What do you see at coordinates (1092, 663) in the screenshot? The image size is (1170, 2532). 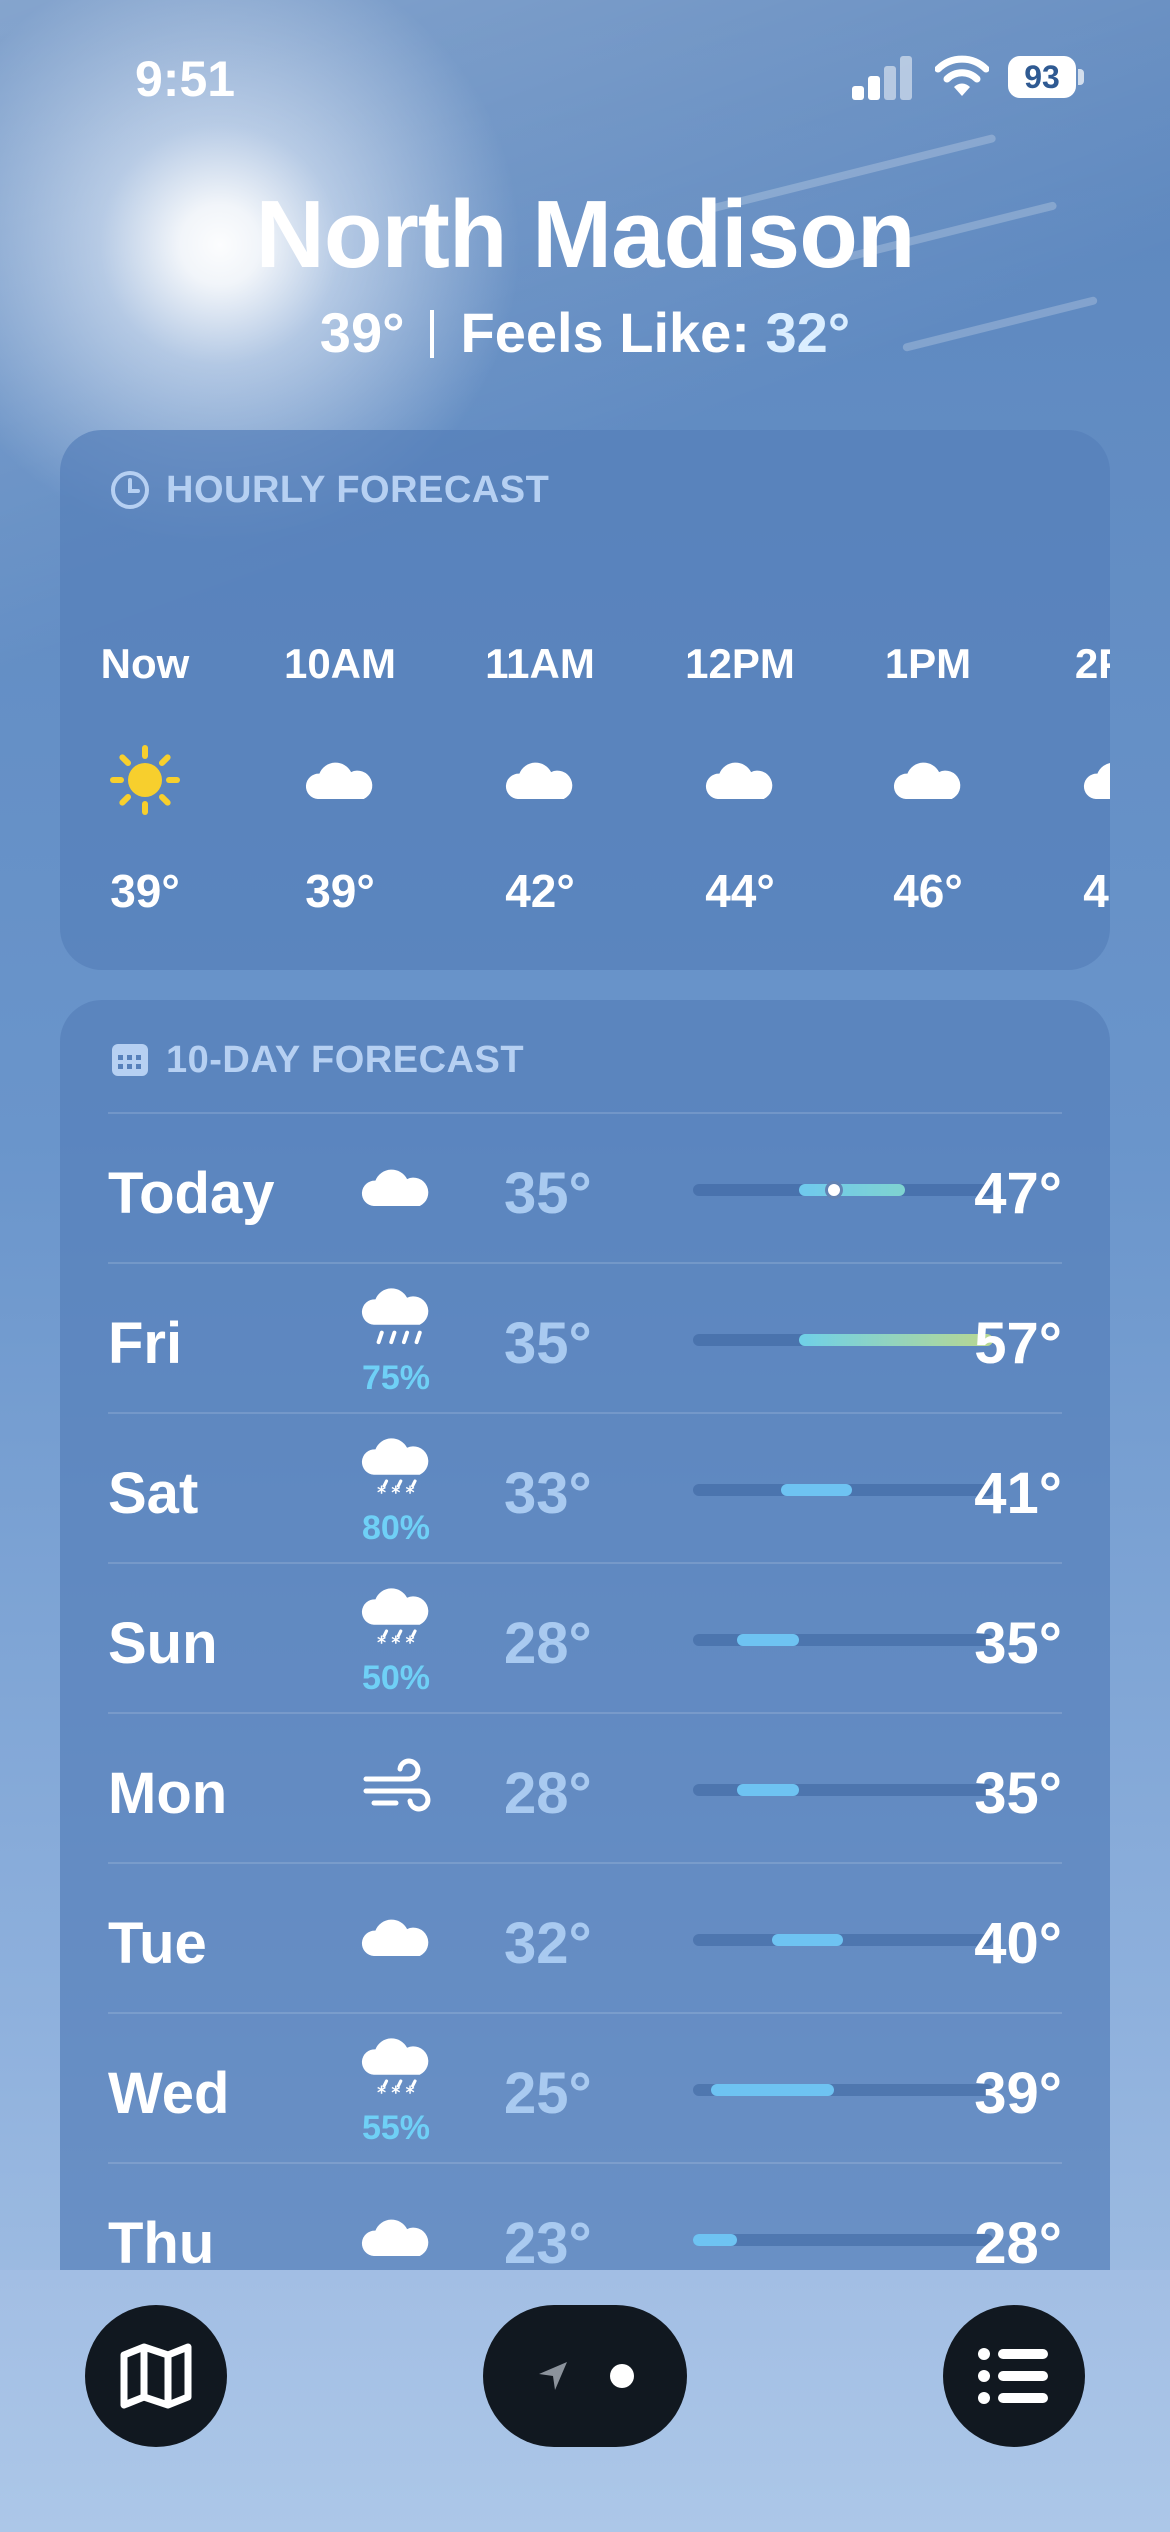 I see `hour-label: 2PM` at bounding box center [1092, 663].